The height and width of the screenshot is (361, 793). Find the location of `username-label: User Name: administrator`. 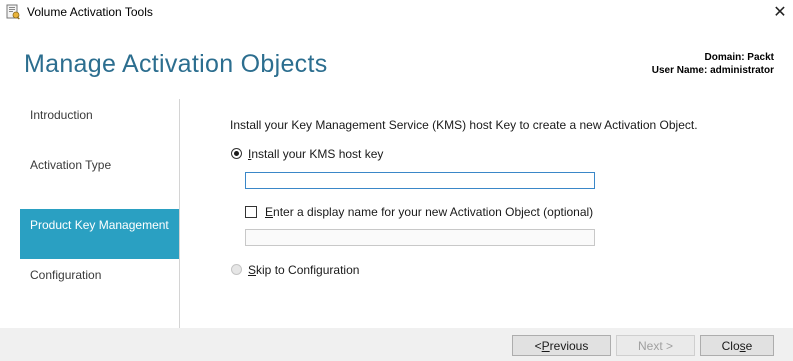

username-label: User Name: administrator is located at coordinates (712, 70).